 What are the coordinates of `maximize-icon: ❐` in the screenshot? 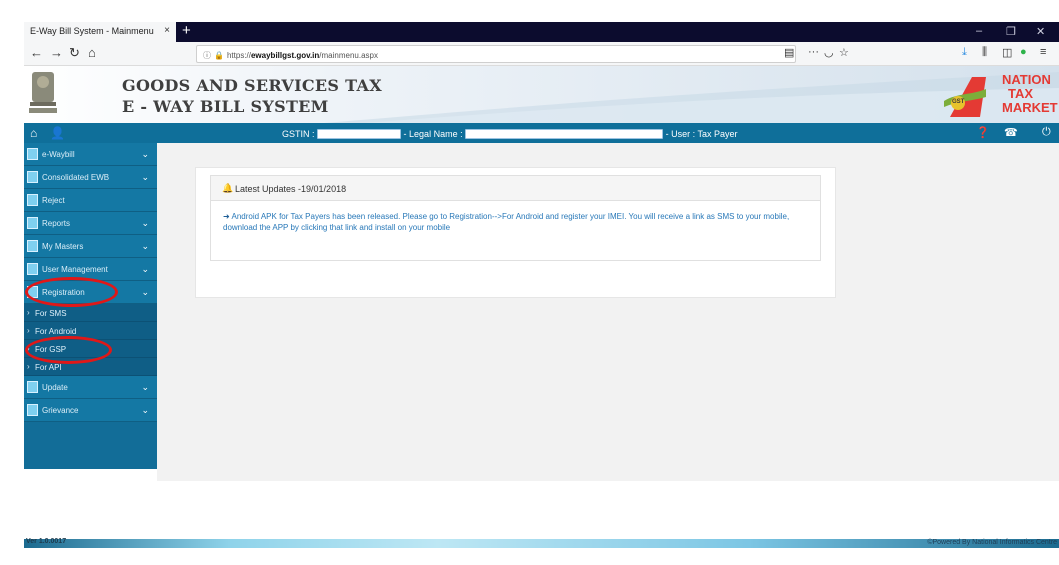 It's located at (1011, 31).